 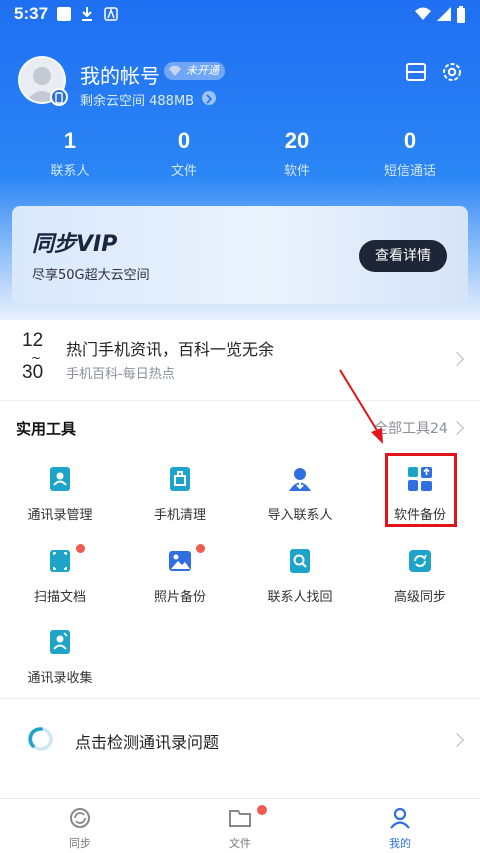 I want to click on all-tools-link: 全部工具24, so click(x=411, y=428).